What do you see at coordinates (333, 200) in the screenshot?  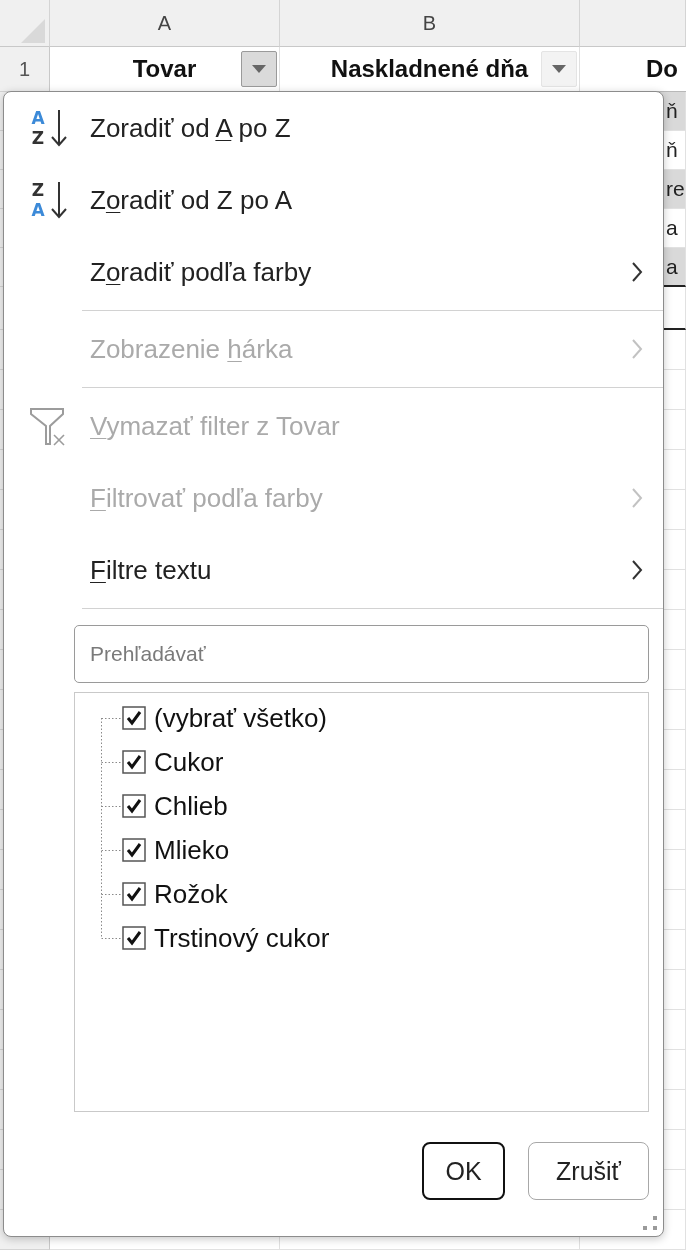 I see `menu-item: Z A Zoradiť od Z po A` at bounding box center [333, 200].